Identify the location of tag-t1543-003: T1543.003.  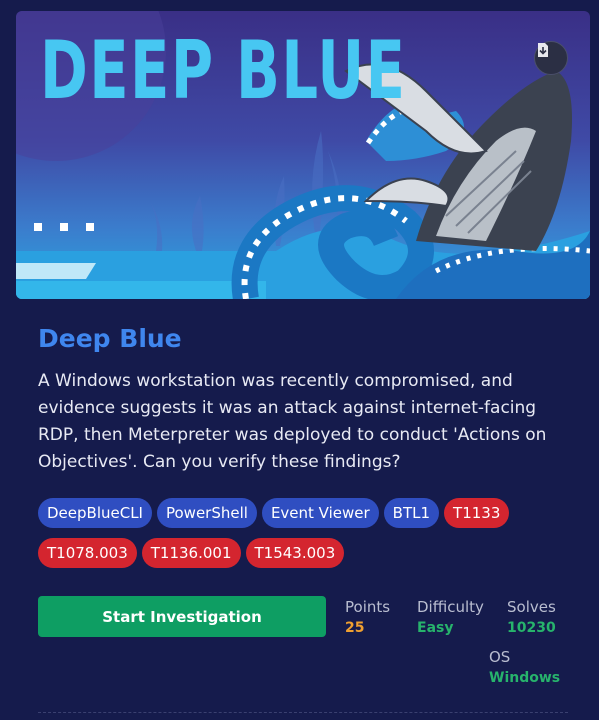
(295, 553).